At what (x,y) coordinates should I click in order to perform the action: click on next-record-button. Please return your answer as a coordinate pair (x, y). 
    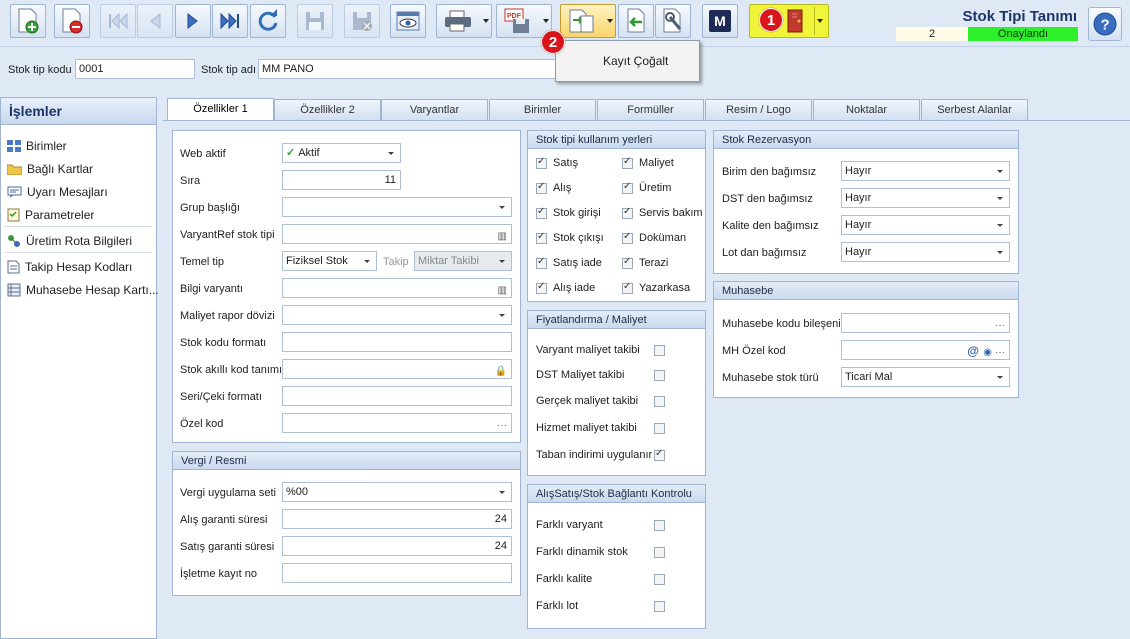
    Looking at the image, I should click on (193, 21).